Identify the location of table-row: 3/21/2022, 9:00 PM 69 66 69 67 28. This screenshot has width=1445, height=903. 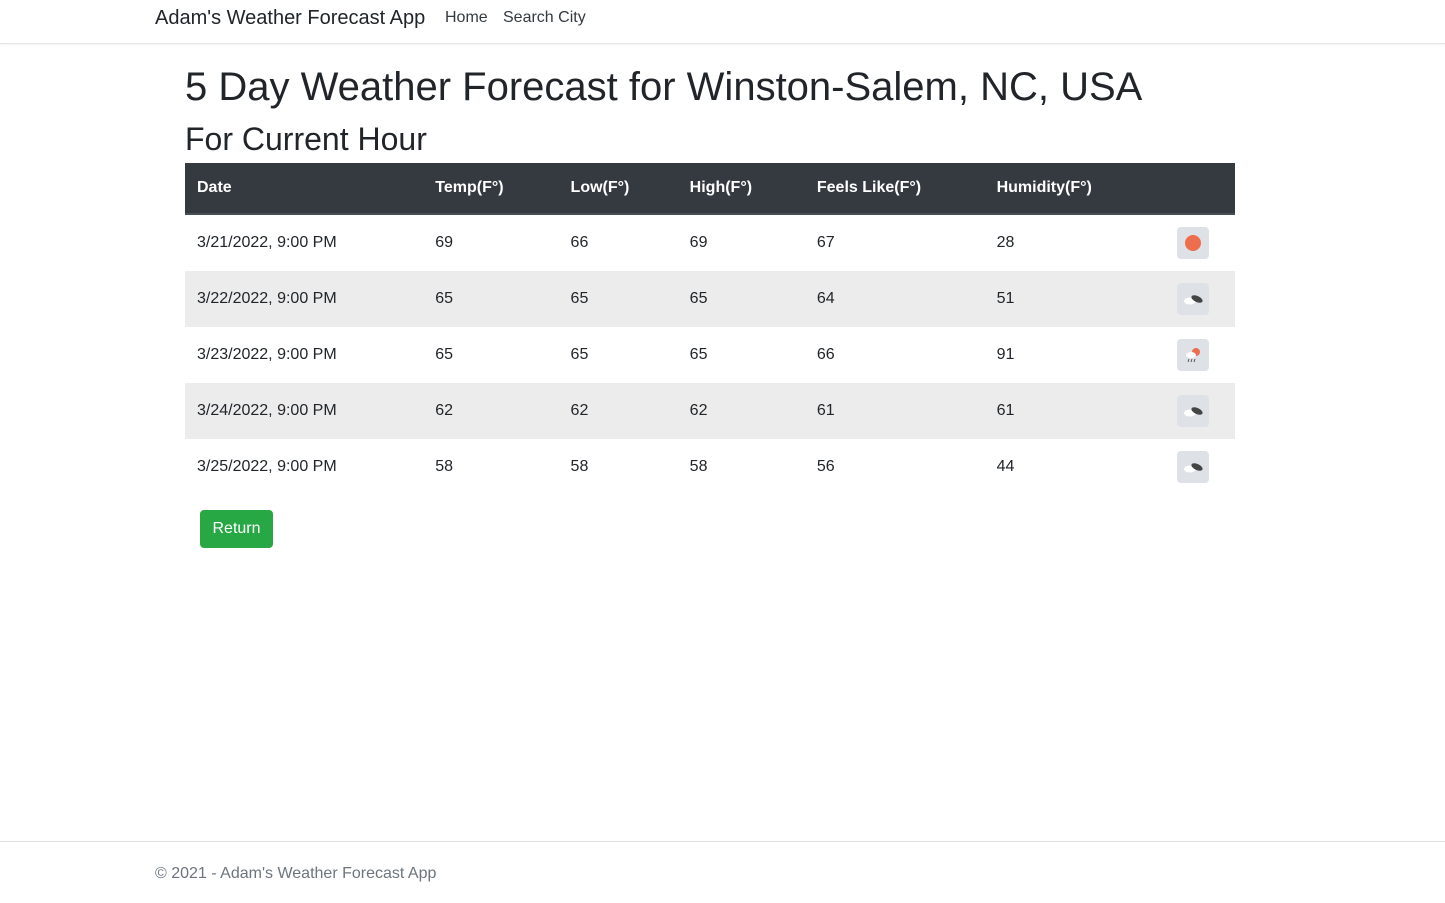
(710, 242).